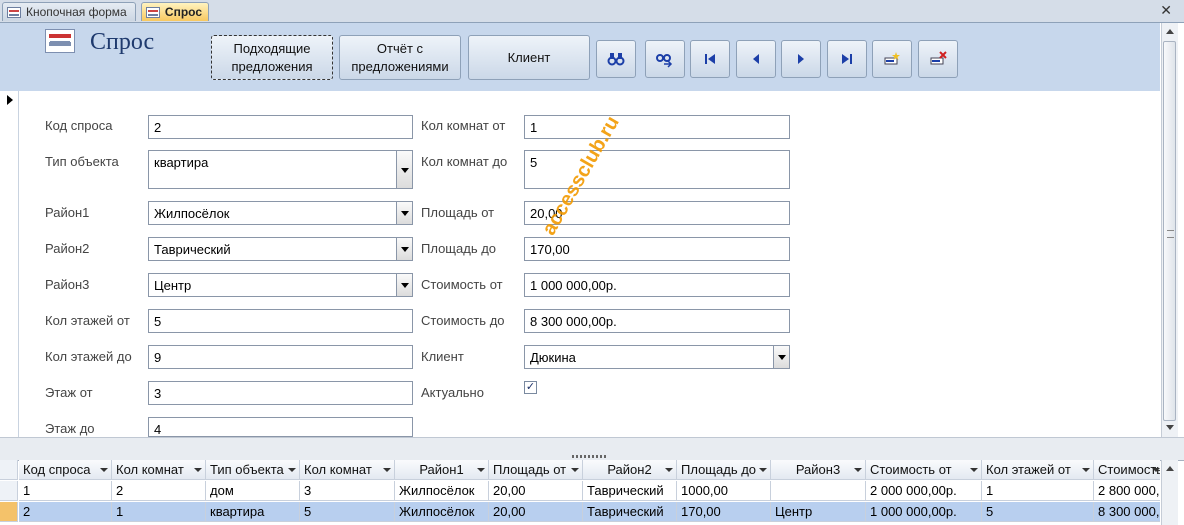 This screenshot has width=1184, height=525. What do you see at coordinates (719, 469) in the screenshot?
I see `column-header-label: Площадь до` at bounding box center [719, 469].